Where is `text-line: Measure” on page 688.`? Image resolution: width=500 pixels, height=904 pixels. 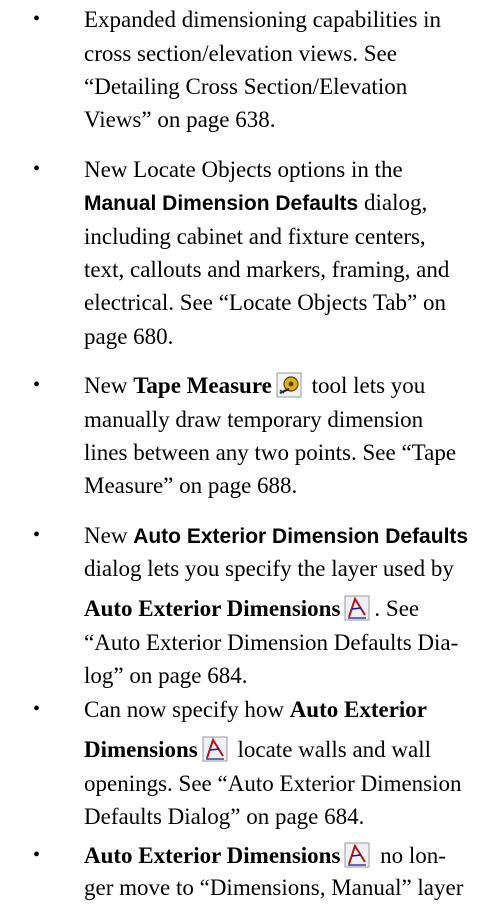 text-line: Measure” on page 688. is located at coordinates (191, 485).